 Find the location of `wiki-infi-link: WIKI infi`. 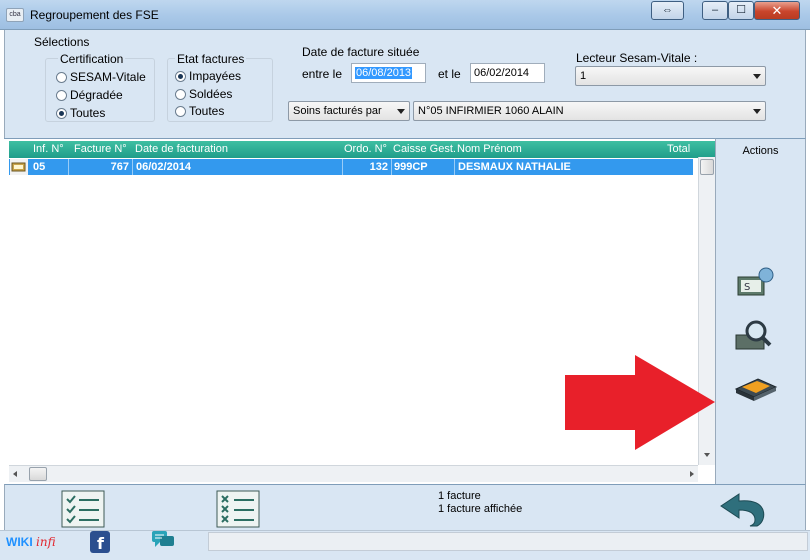

wiki-infi-link: WIKI infi is located at coordinates (31, 542).